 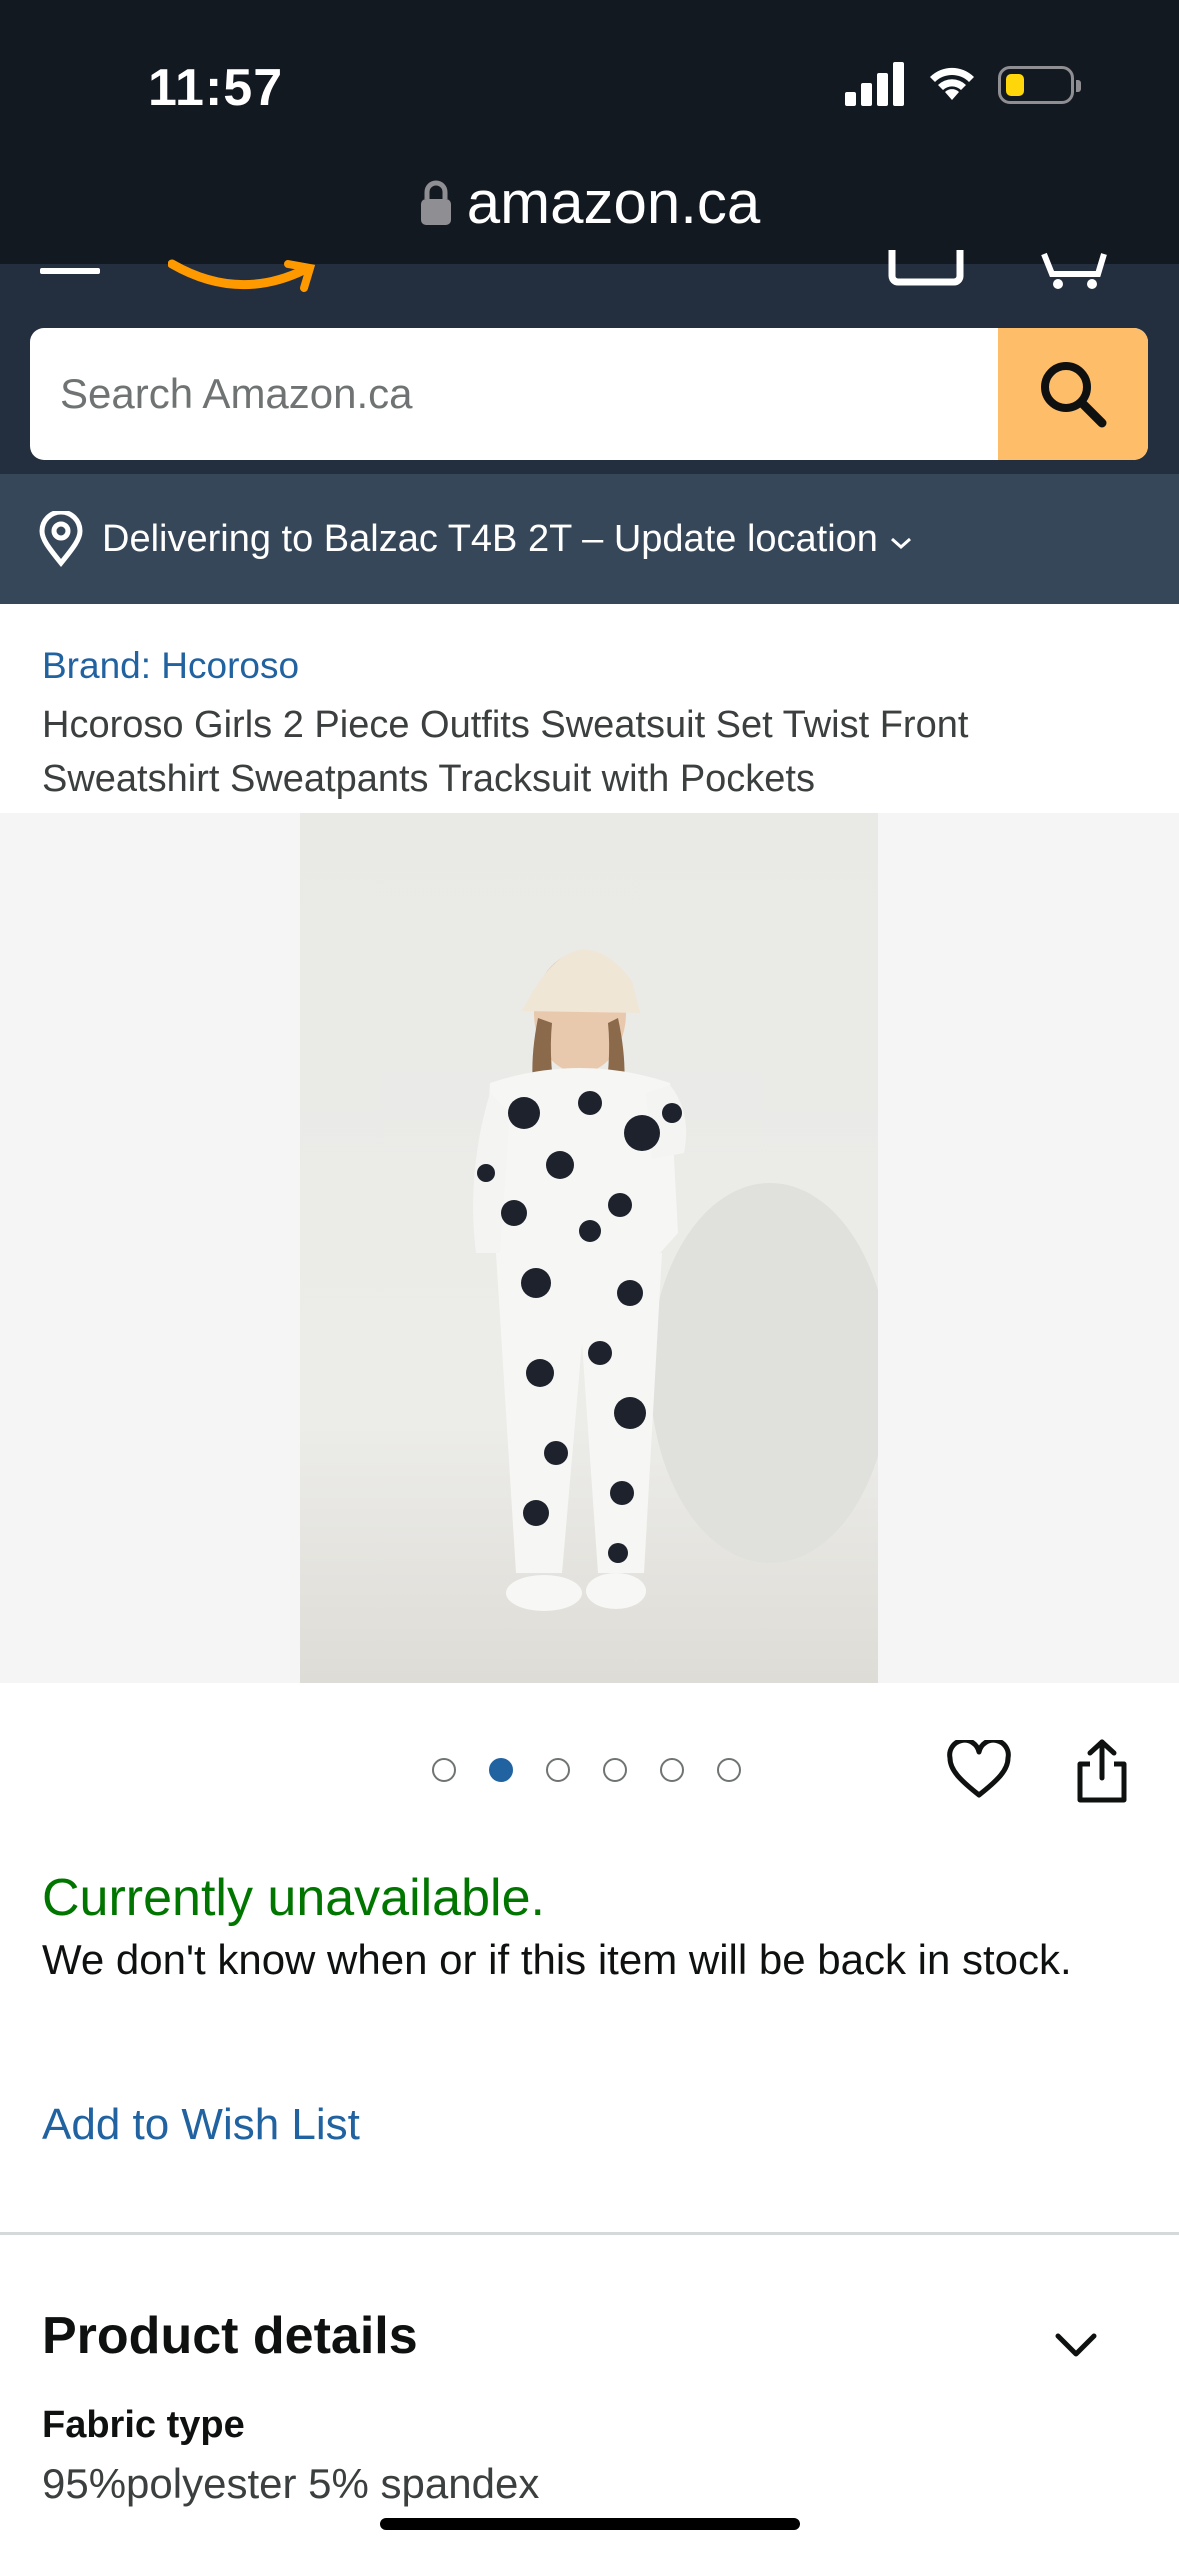 What do you see at coordinates (243, 279) in the screenshot?
I see `amazon-smile-logo` at bounding box center [243, 279].